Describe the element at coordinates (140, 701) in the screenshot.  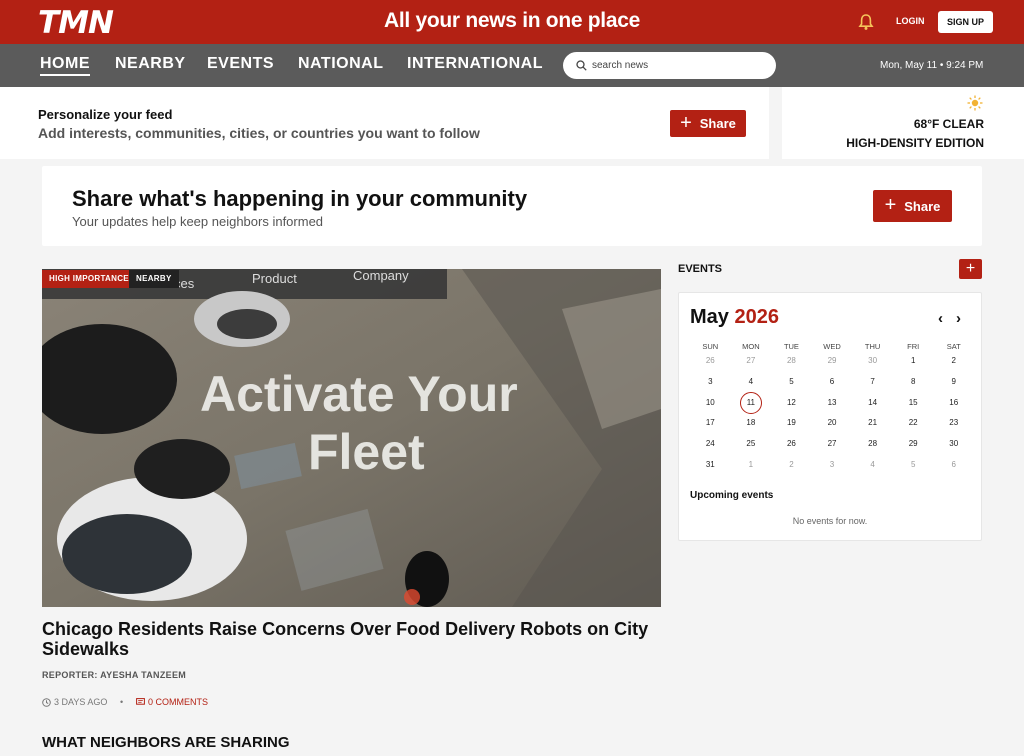
I see `comments-icon` at that location.